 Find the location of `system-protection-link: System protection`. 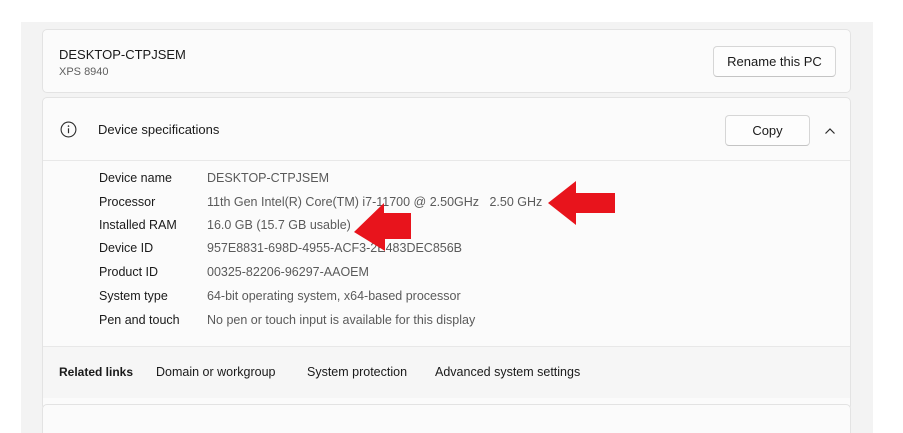

system-protection-link: System protection is located at coordinates (357, 372).